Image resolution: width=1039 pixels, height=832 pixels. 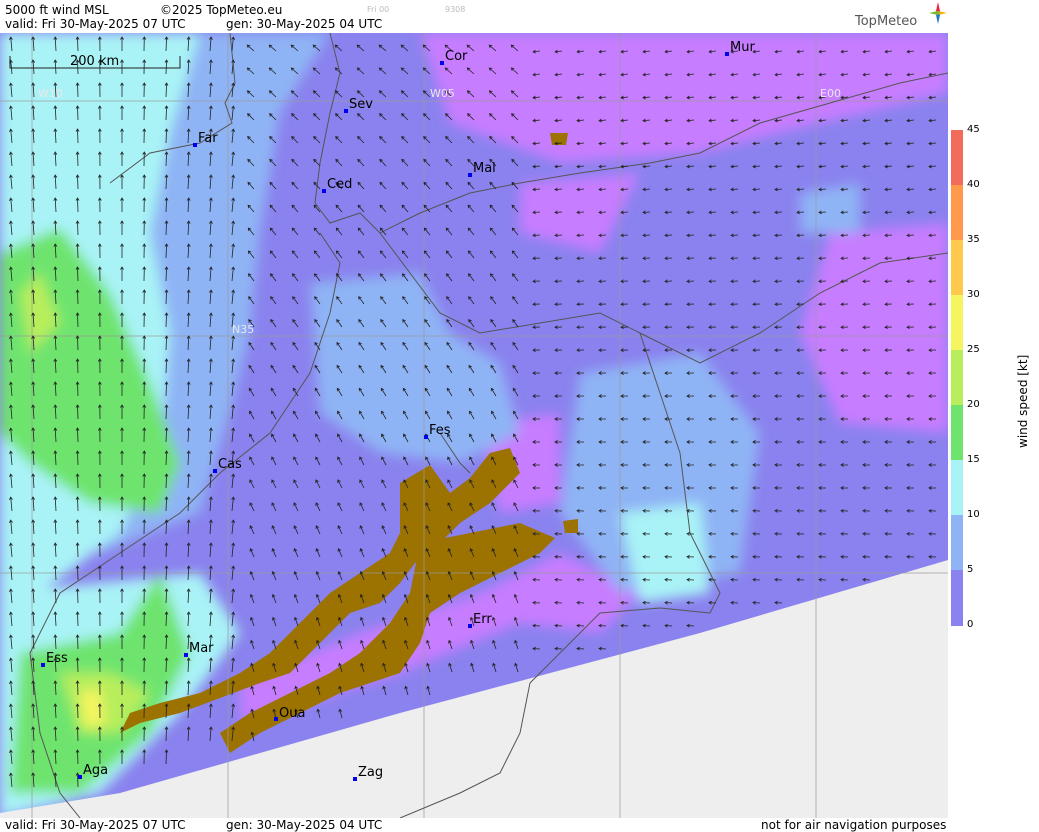 What do you see at coordinates (208, 138) in the screenshot?
I see `city-label: Far` at bounding box center [208, 138].